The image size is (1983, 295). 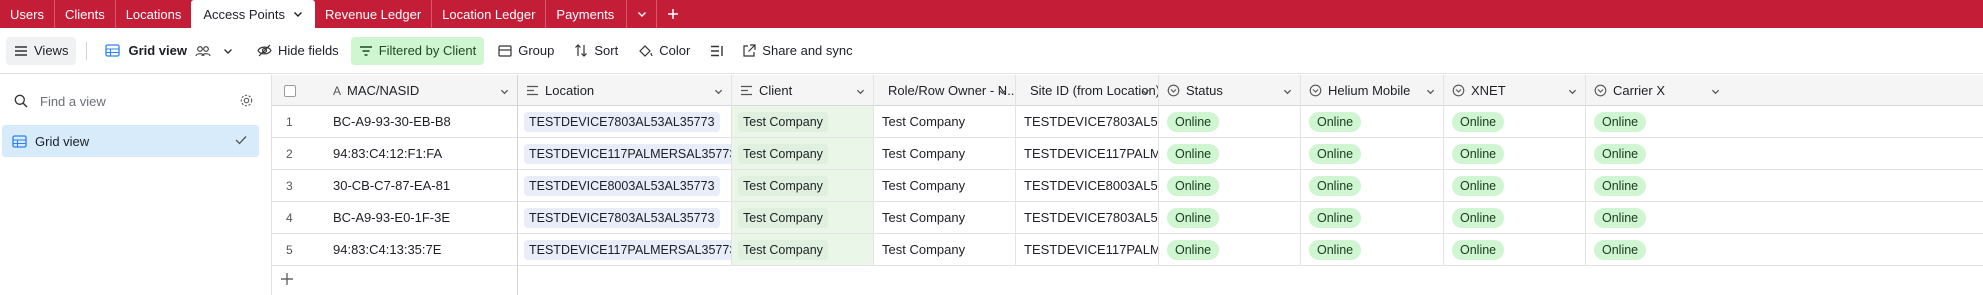 What do you see at coordinates (288, 280) in the screenshot?
I see `add-record-button` at bounding box center [288, 280].